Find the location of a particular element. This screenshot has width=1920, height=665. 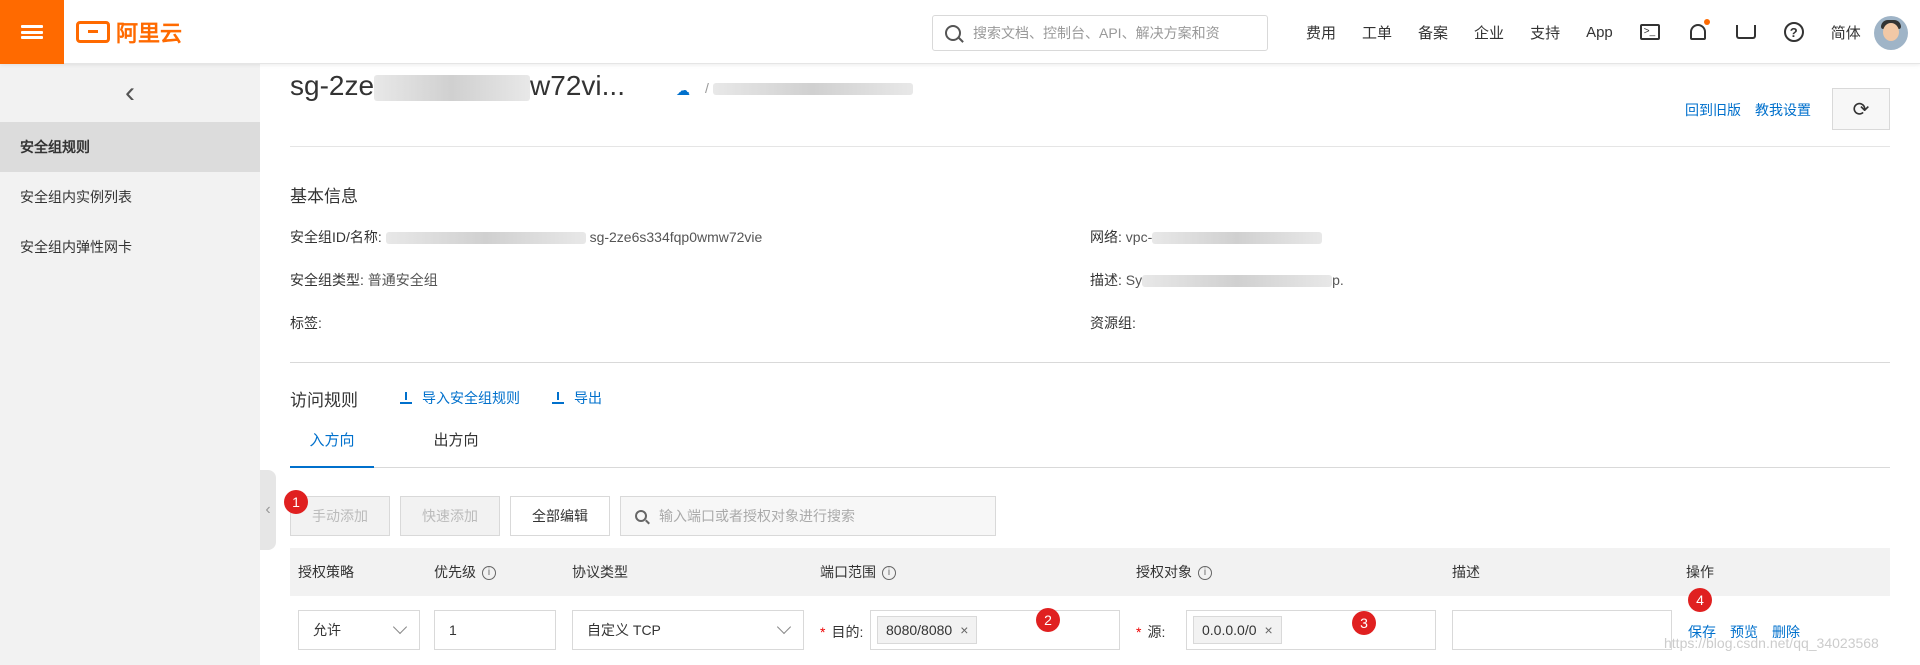

network-row: 网络: vpc- is located at coordinates (1206, 237).